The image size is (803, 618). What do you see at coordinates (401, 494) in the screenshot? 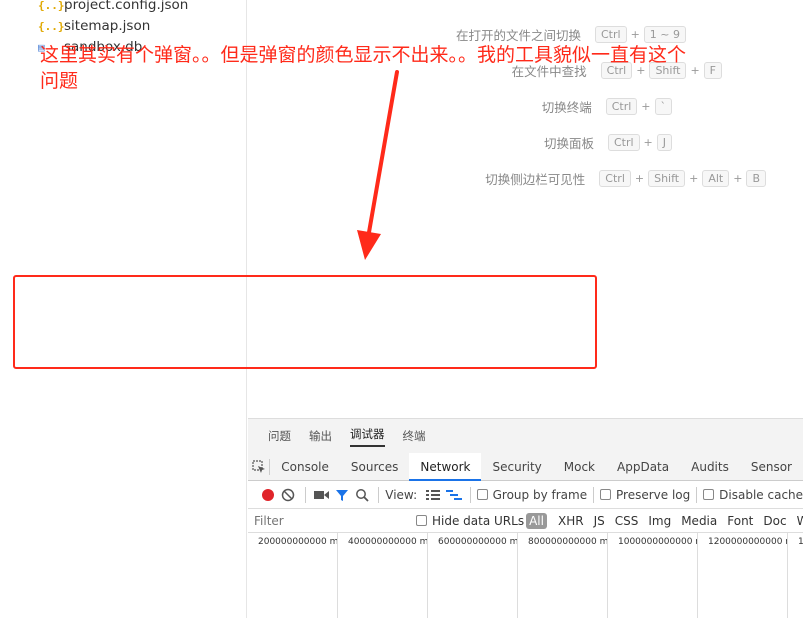
I see `view-label: View:` at bounding box center [401, 494].